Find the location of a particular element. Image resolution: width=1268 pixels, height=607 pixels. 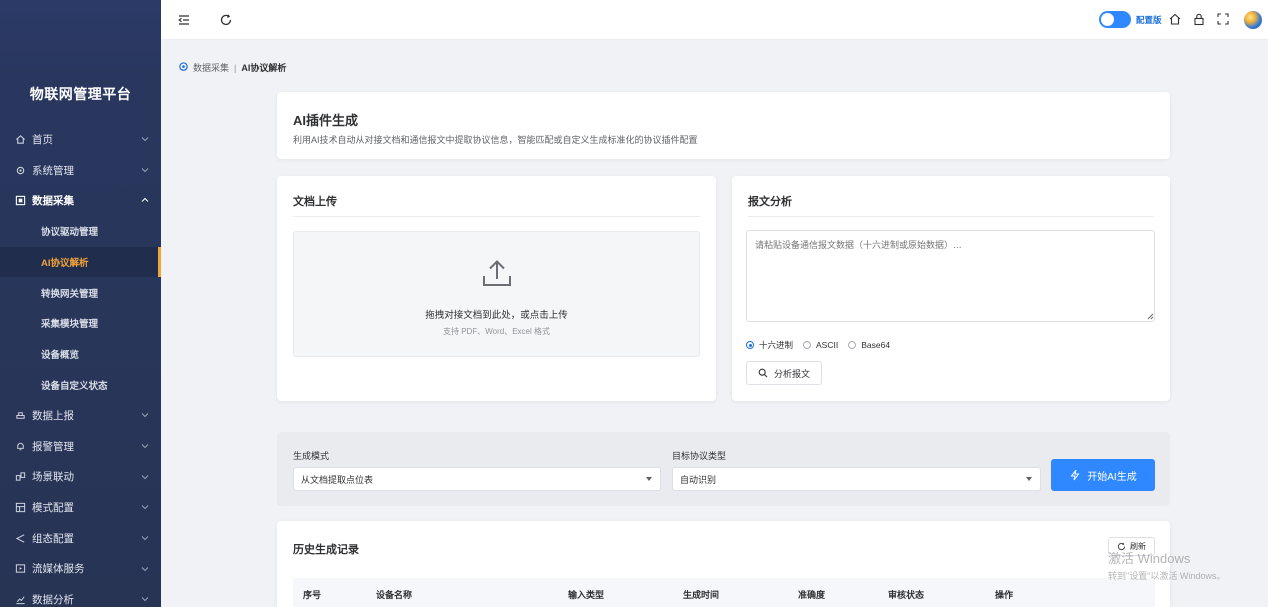

sidebar-subitem-gateway: 转换网关管理 is located at coordinates (80, 292).